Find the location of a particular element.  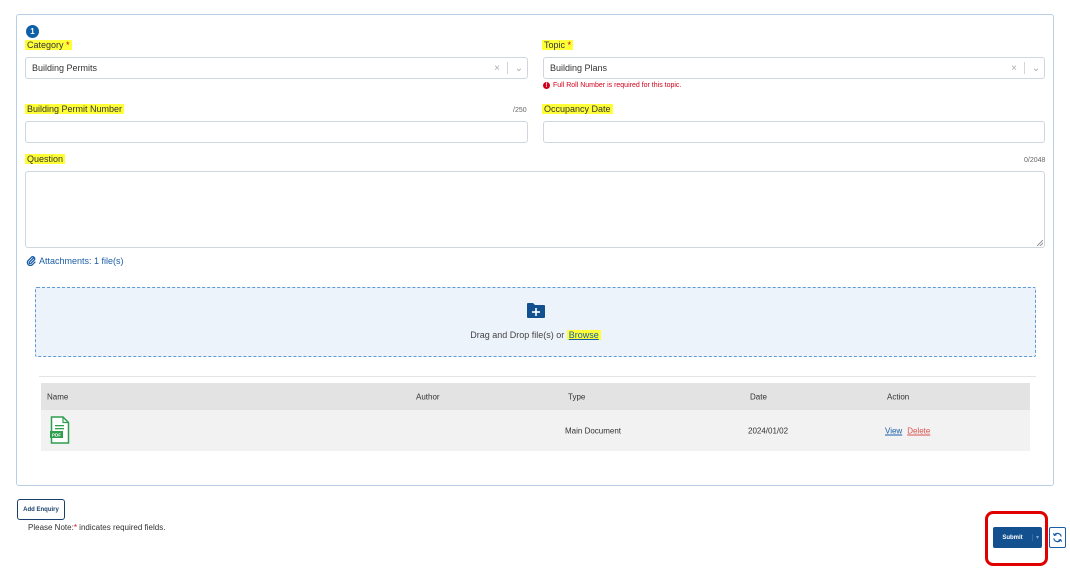

refresh-icon is located at coordinates (1057, 537).